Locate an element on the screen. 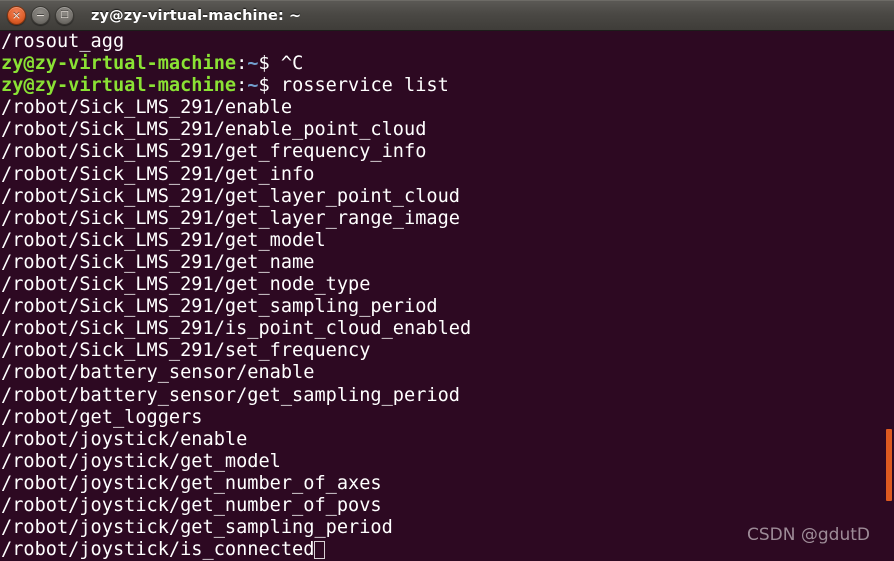  terminal-output-line: /robot/Sick_LMS_291/get_model is located at coordinates (447, 241).